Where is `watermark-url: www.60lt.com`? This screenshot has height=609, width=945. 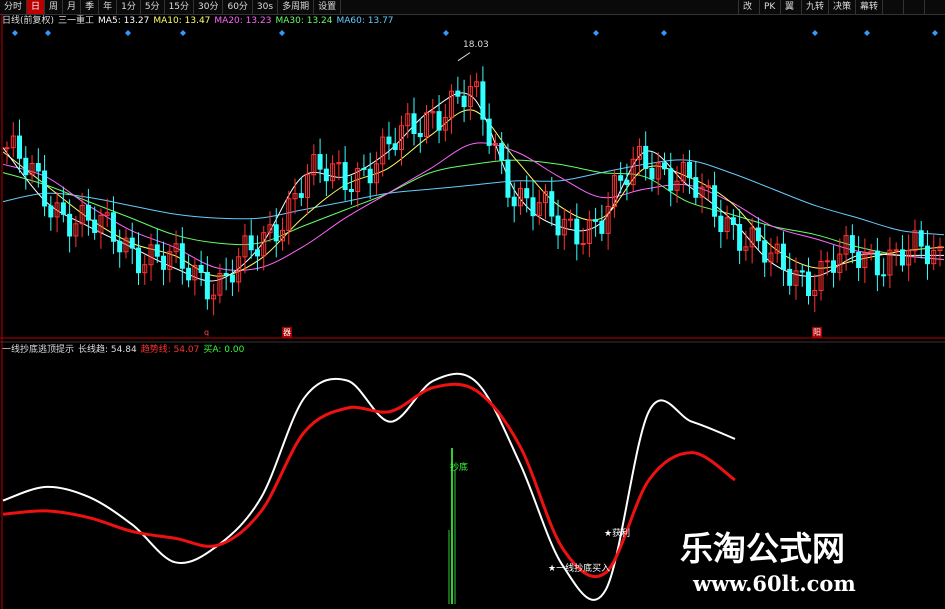 watermark-url: www.60lt.com is located at coordinates (774, 583).